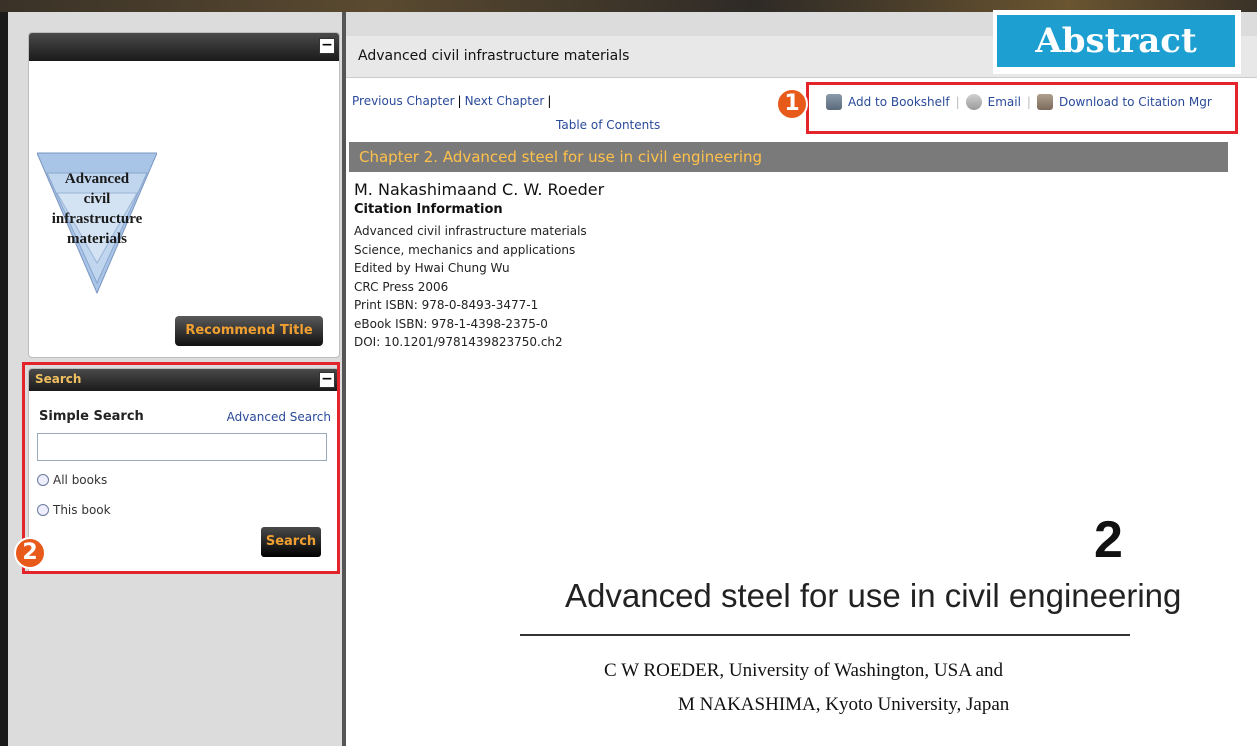  I want to click on search-panel-header: Search −, so click(184, 380).